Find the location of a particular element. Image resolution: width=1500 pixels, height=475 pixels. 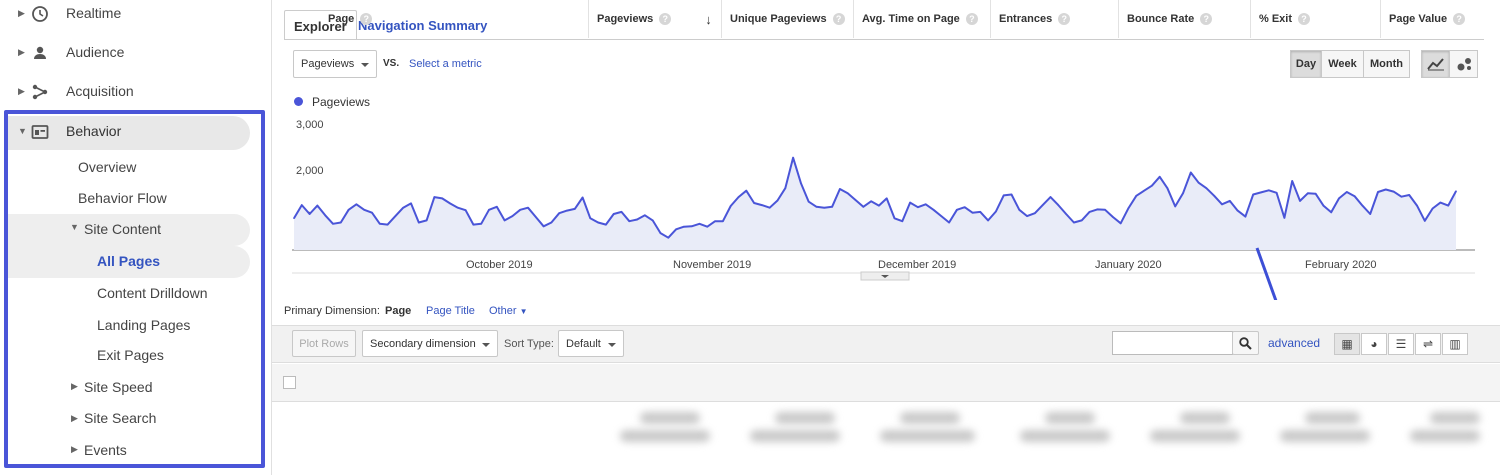

dimension-page-title: Page Title is located at coordinates (450, 311).